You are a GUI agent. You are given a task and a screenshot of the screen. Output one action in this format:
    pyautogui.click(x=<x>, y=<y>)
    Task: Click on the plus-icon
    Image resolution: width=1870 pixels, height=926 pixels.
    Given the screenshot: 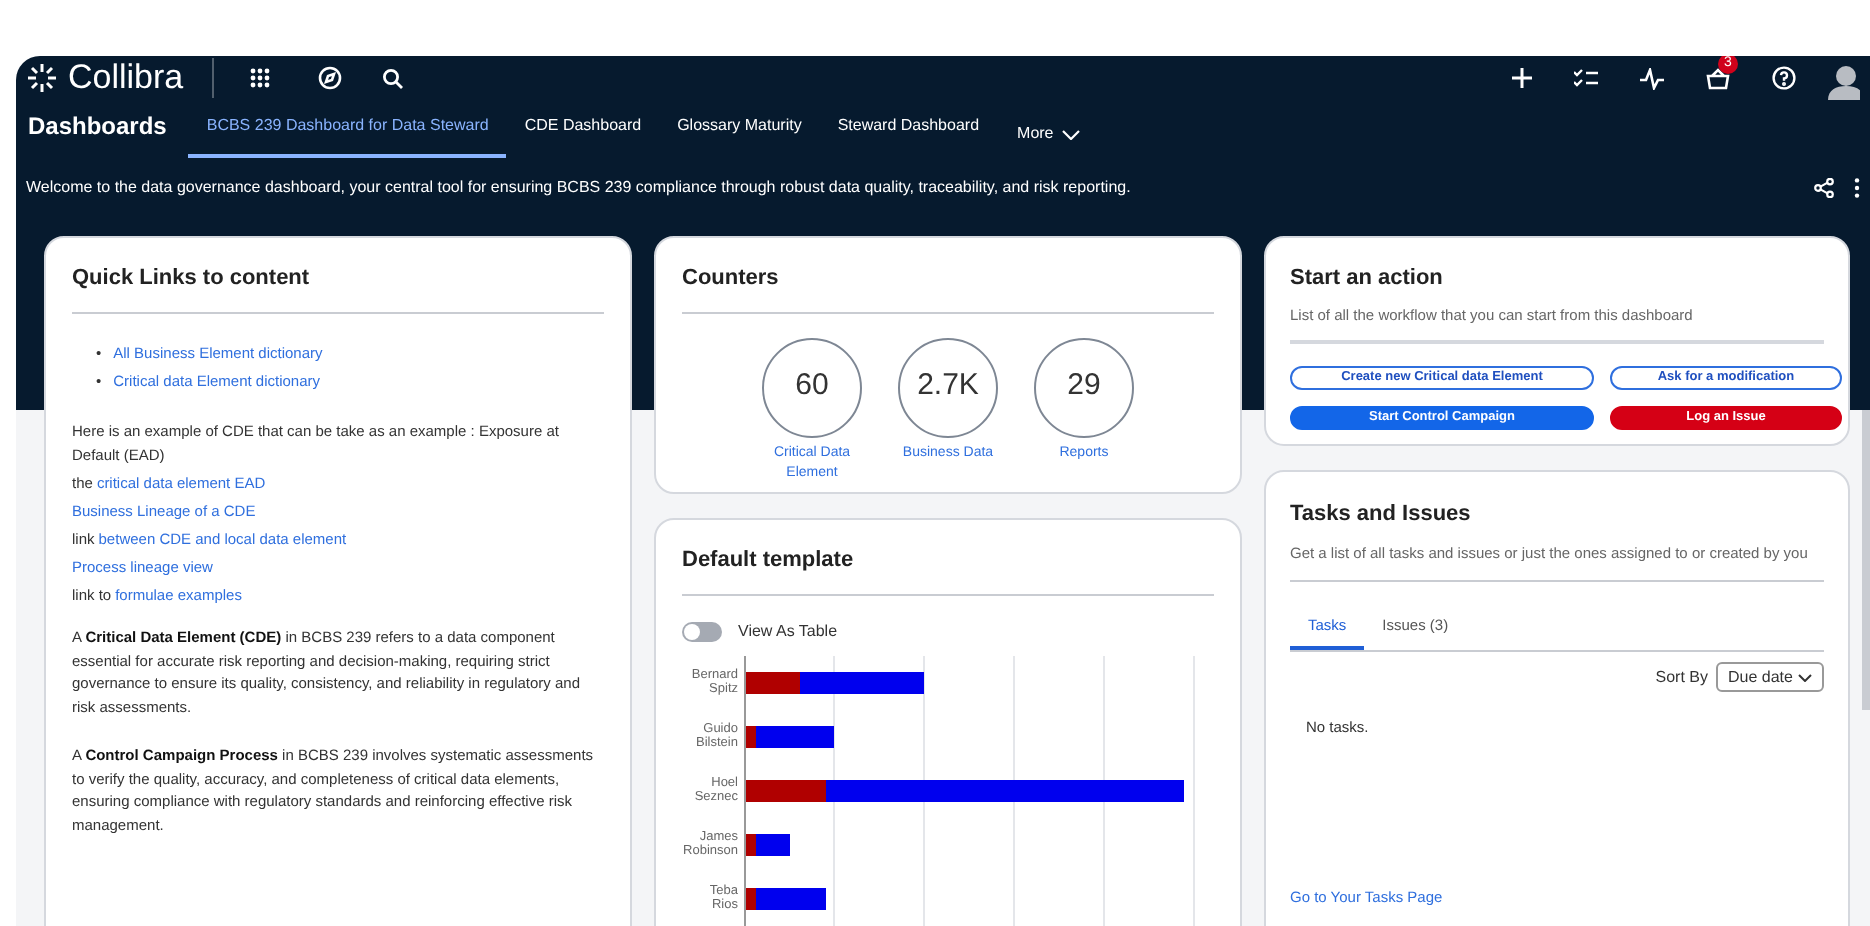 What is the action you would take?
    pyautogui.click(x=1522, y=78)
    